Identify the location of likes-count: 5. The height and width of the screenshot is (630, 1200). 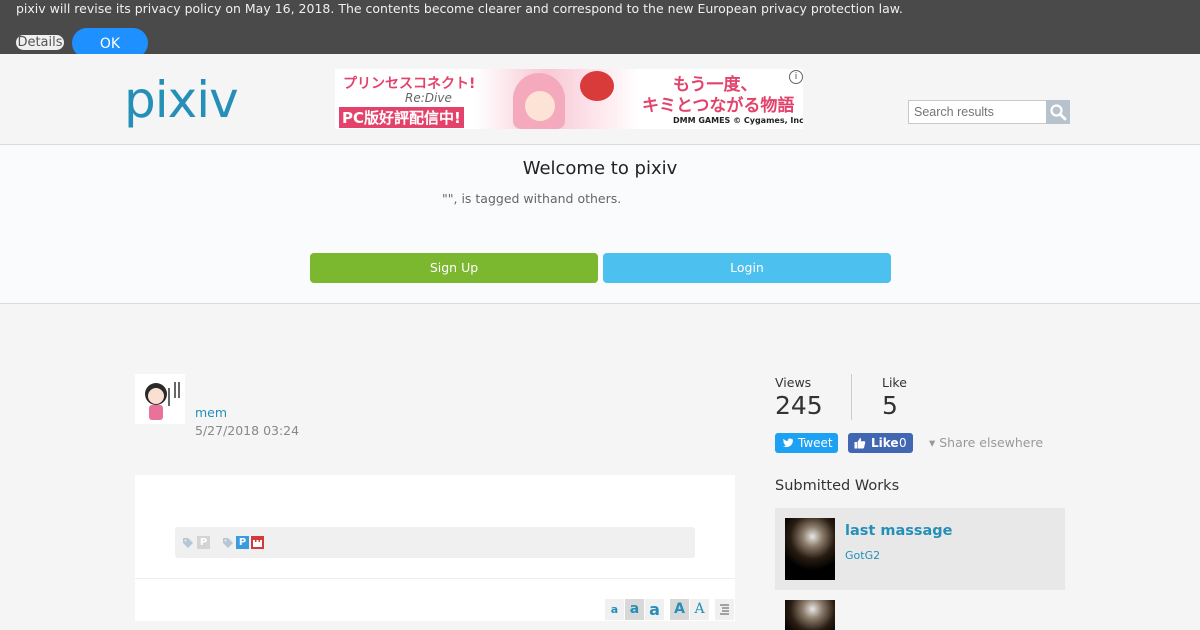
(890, 405).